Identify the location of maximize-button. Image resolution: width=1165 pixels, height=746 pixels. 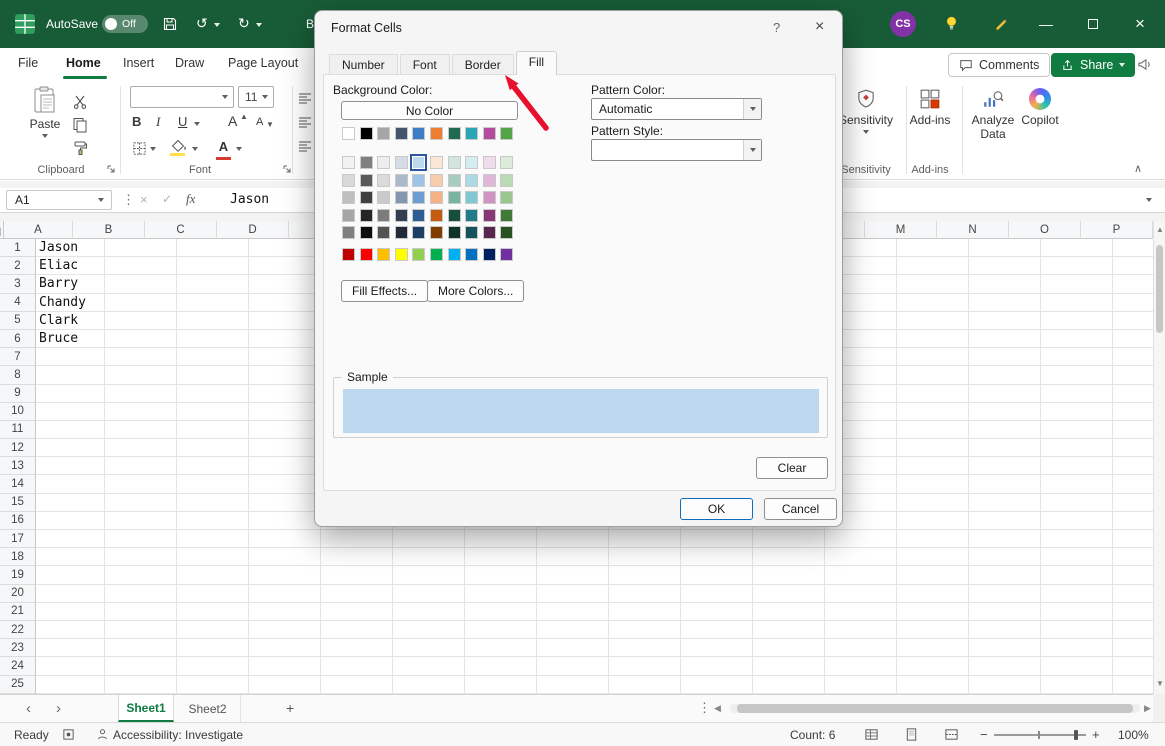
(1093, 24).